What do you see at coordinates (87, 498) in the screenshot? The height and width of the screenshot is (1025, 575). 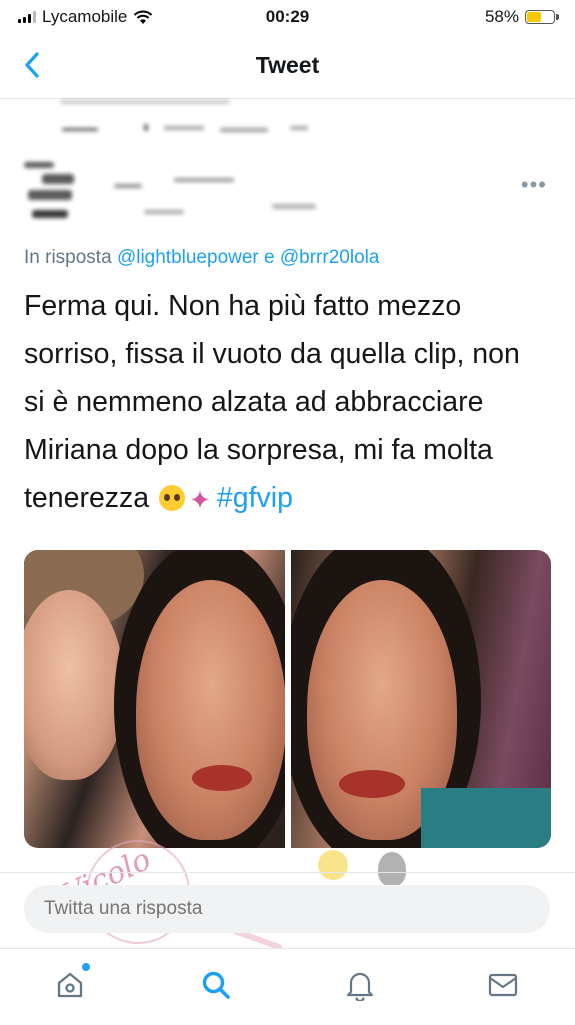 I see `tweet-line: tenerezza` at bounding box center [87, 498].